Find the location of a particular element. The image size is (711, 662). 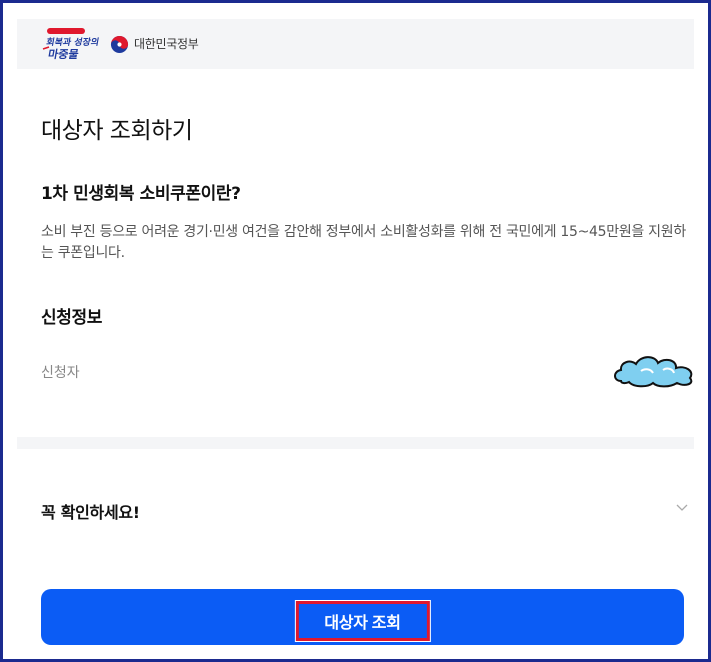

applicant-label: 신청자 is located at coordinates (60, 373).